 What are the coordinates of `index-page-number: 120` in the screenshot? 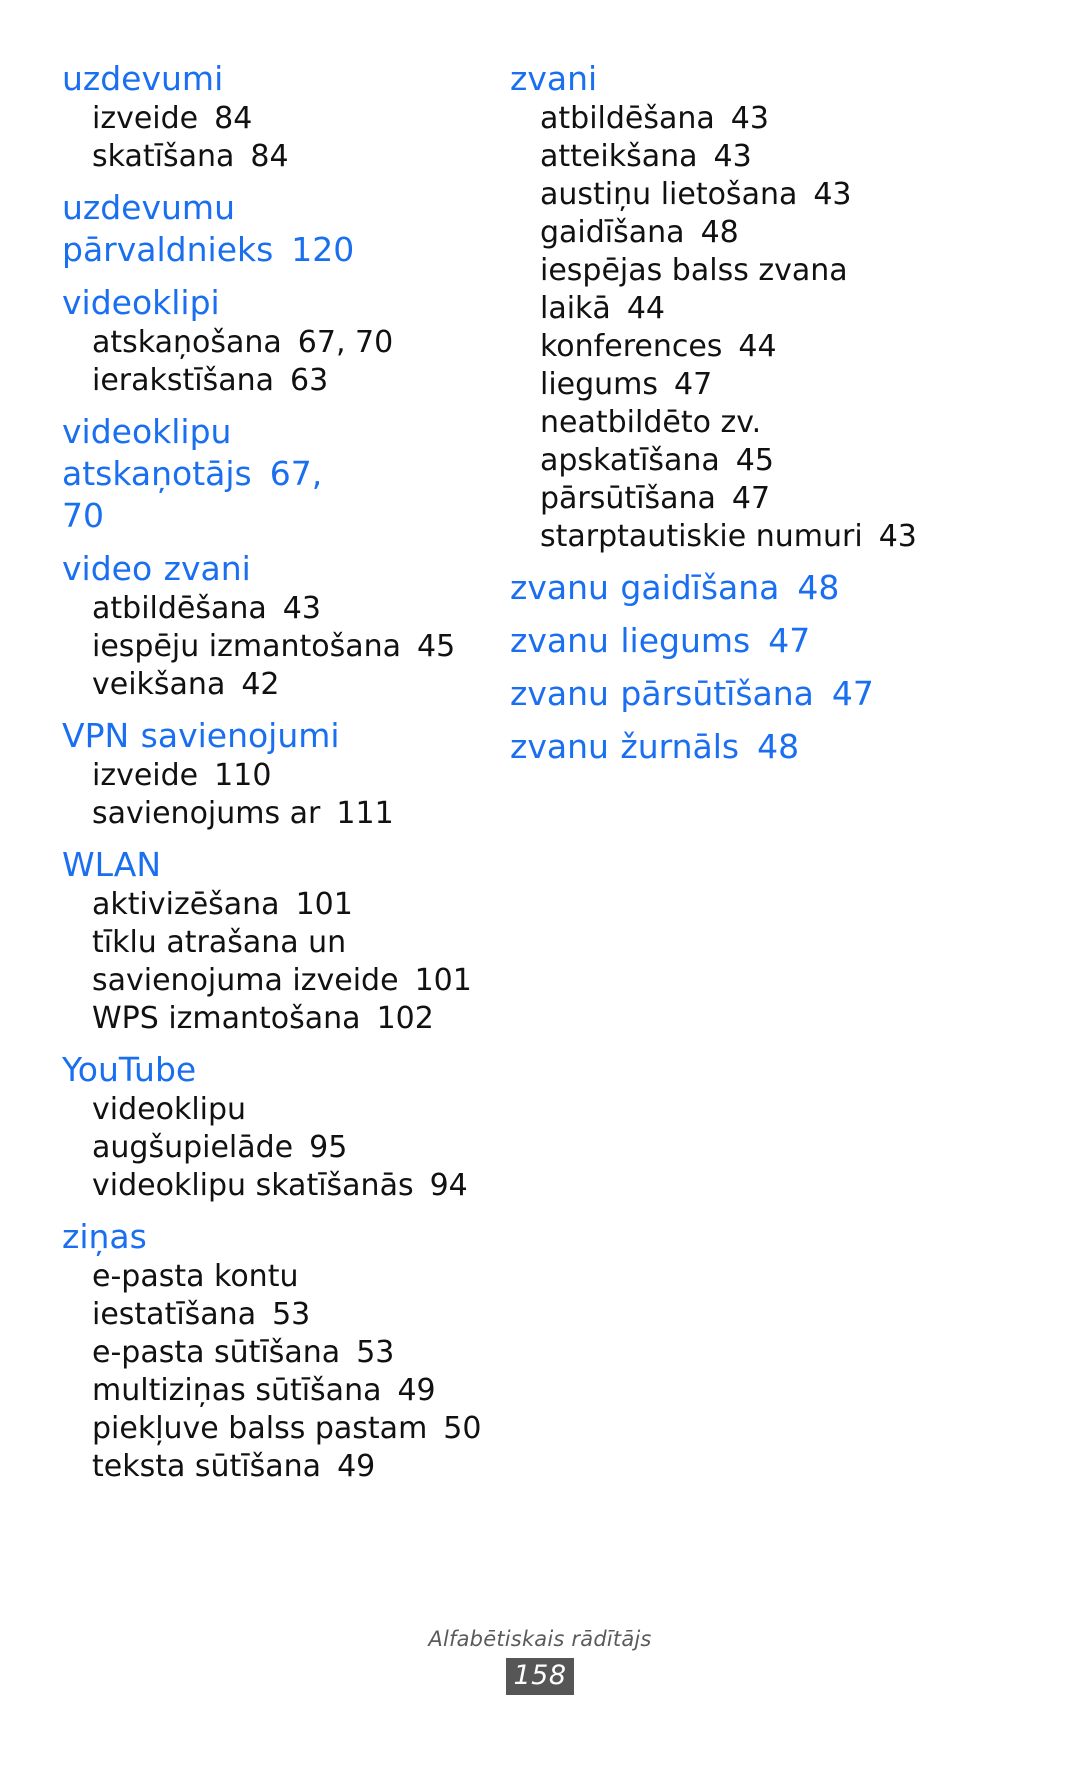 It's located at (323, 249).